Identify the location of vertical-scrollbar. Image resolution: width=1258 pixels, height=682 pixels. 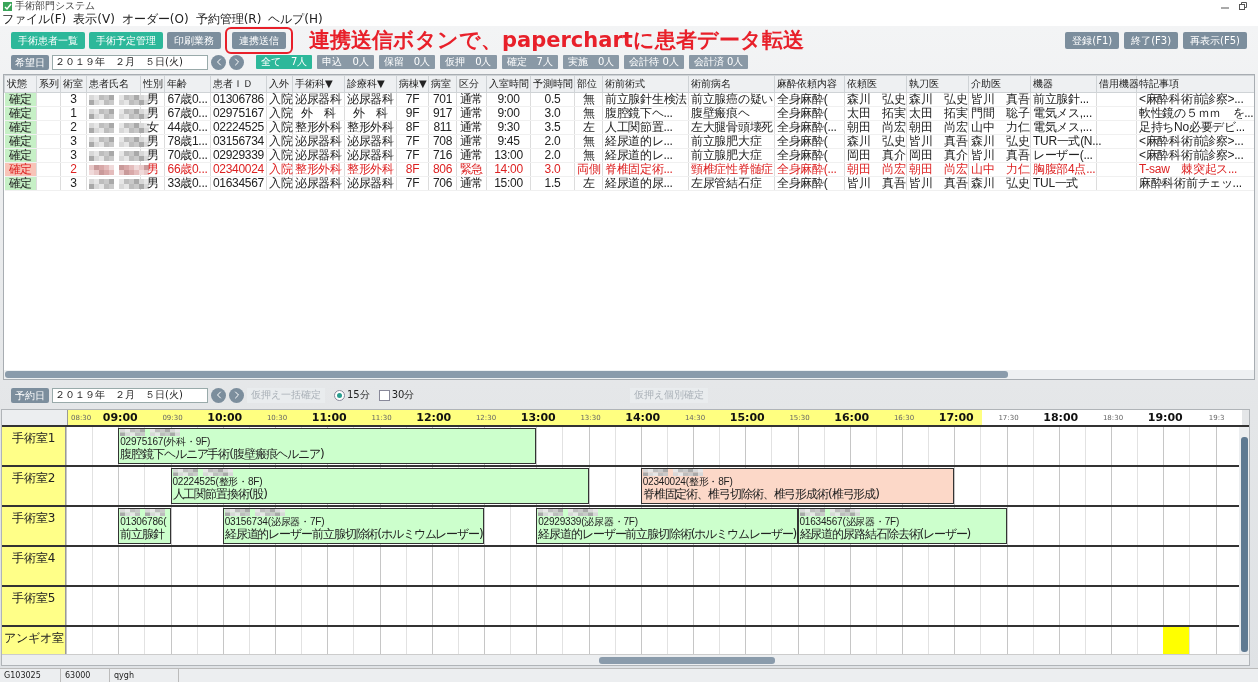
(1244, 540).